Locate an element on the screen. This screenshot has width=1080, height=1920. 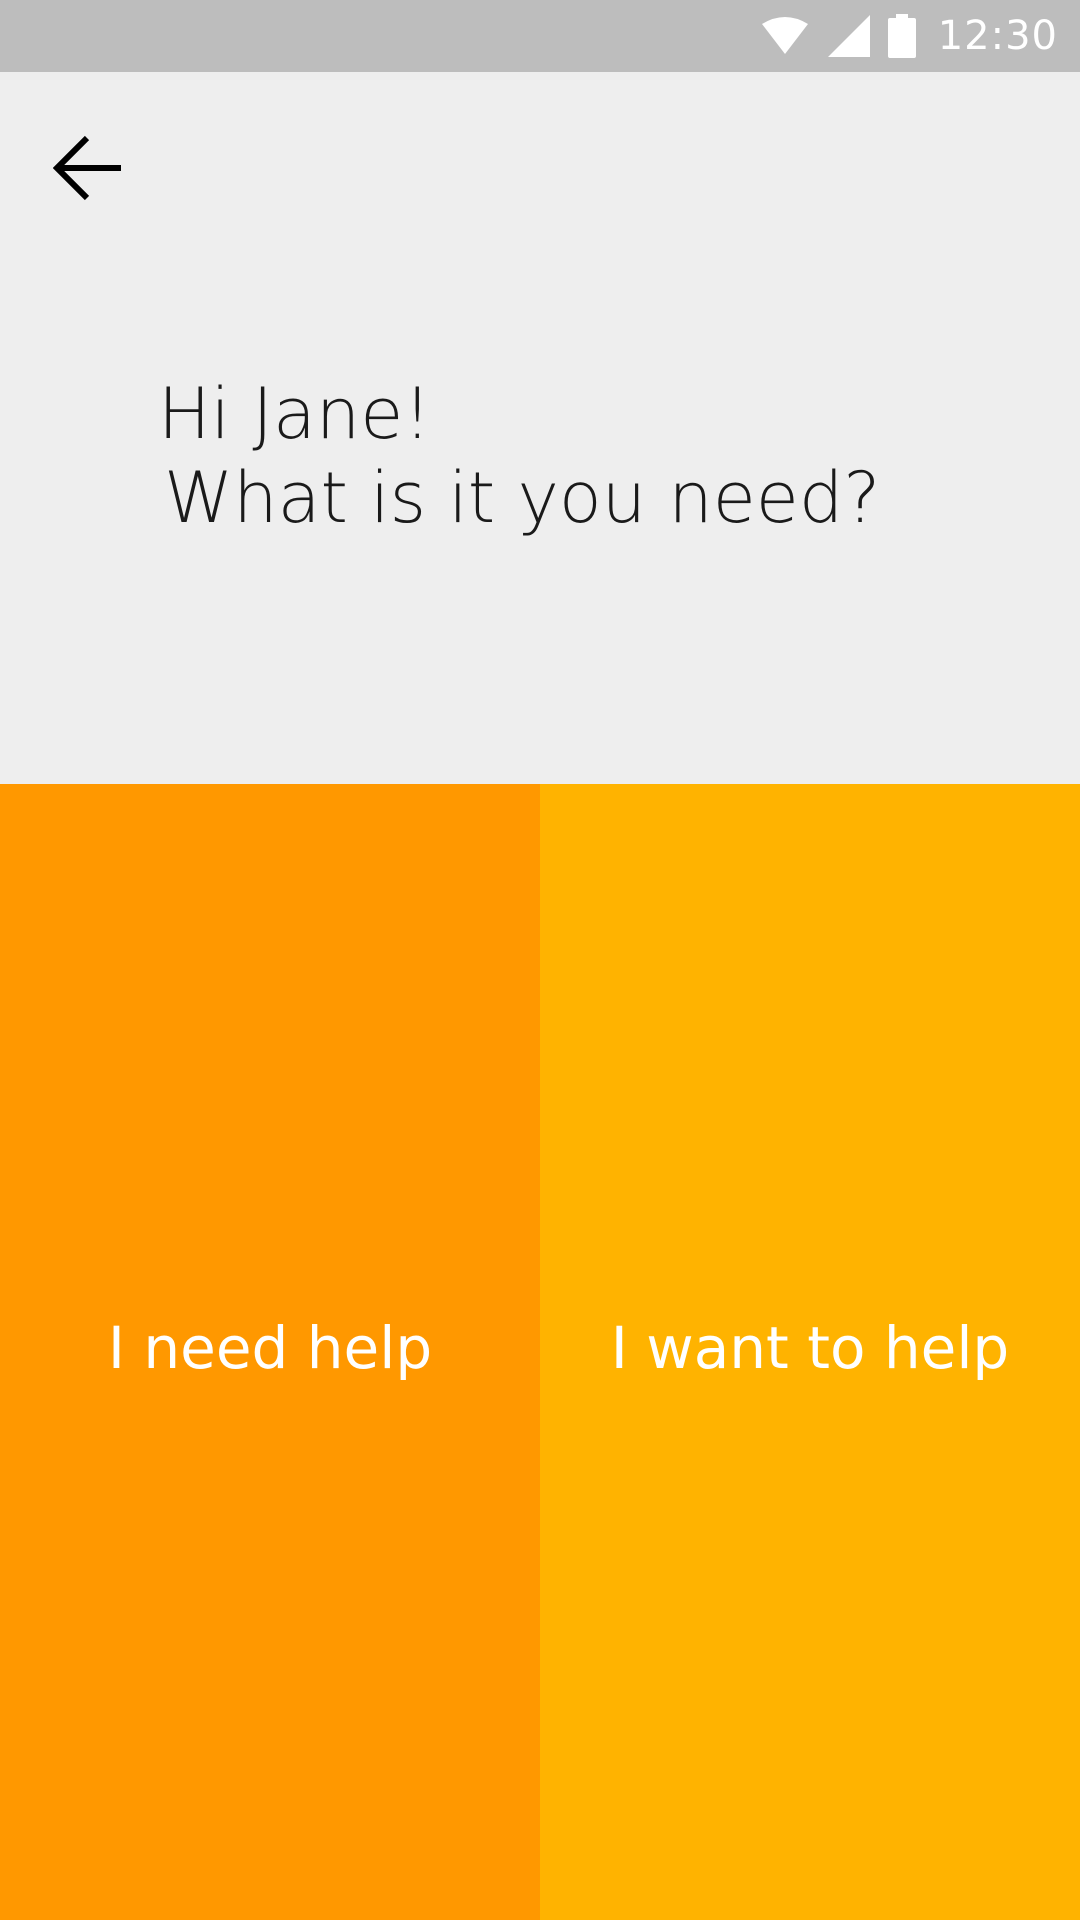
back-button is located at coordinates (88, 170).